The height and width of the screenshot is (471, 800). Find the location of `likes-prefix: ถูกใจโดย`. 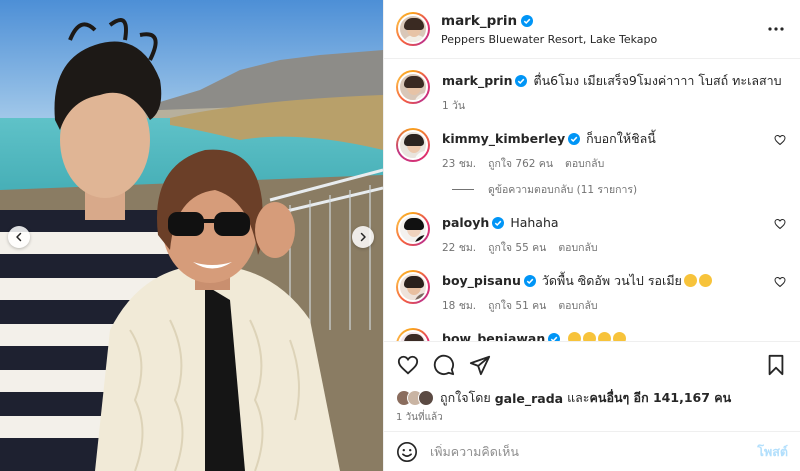

likes-prefix: ถูกใจโดย is located at coordinates (465, 397).